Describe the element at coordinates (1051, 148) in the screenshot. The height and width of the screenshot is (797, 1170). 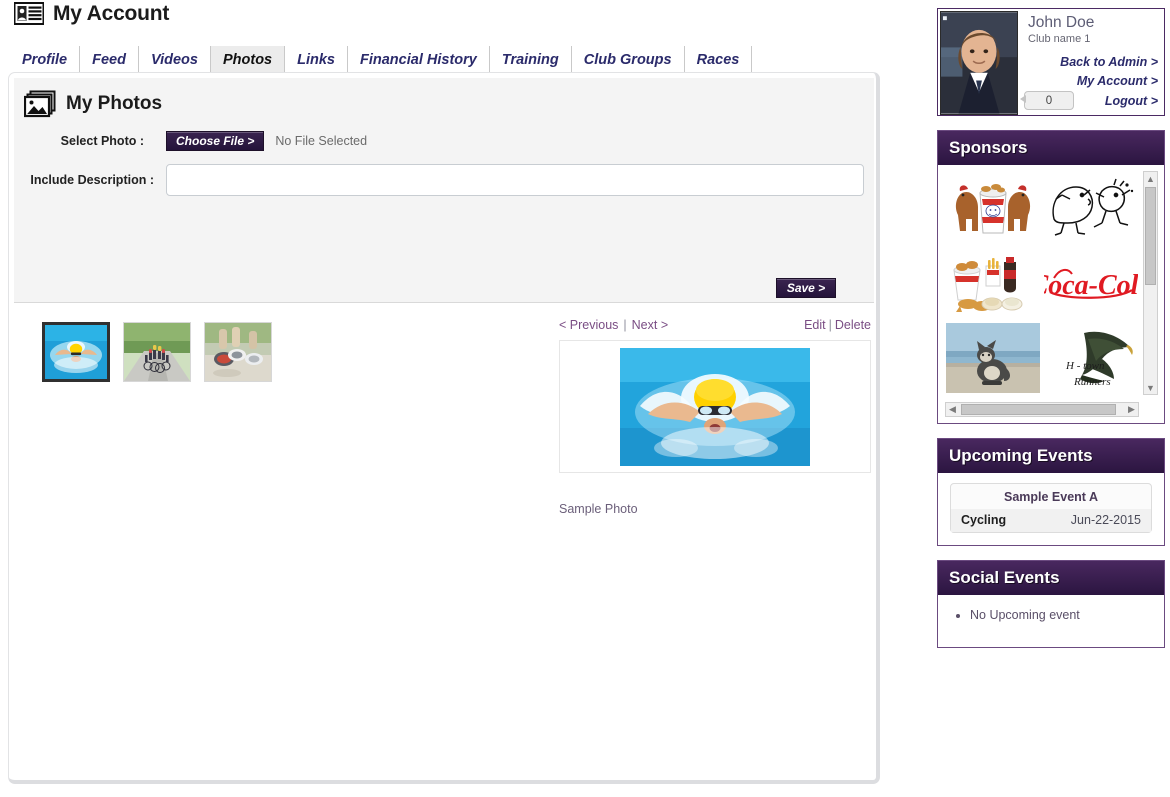
I see `sponsors-panel-header: Sponsors` at that location.